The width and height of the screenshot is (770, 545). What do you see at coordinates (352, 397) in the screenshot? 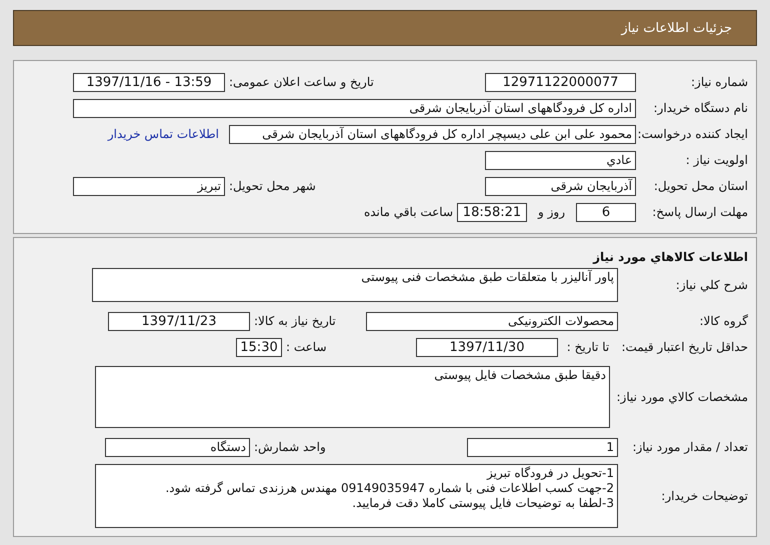
I see `specs-field: دقیقا طبق مشخصات فایل پیوستی` at bounding box center [352, 397].